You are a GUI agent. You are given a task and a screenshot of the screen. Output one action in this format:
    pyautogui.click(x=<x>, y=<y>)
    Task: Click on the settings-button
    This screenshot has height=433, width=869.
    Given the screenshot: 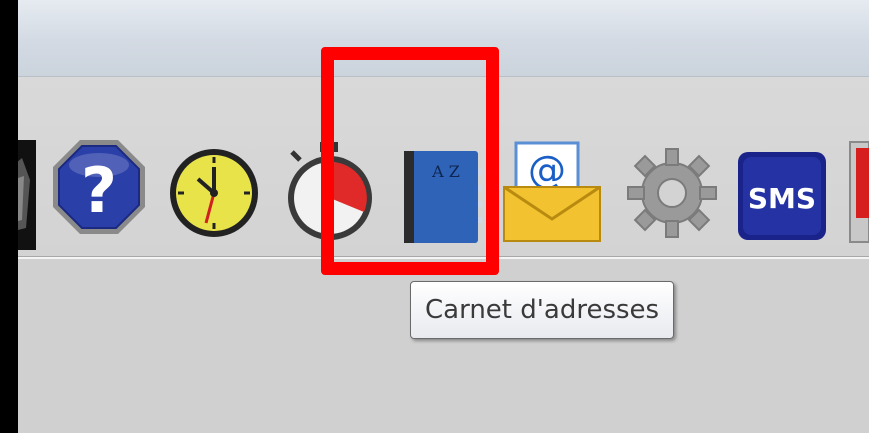 What is the action you would take?
    pyautogui.click(x=672, y=193)
    